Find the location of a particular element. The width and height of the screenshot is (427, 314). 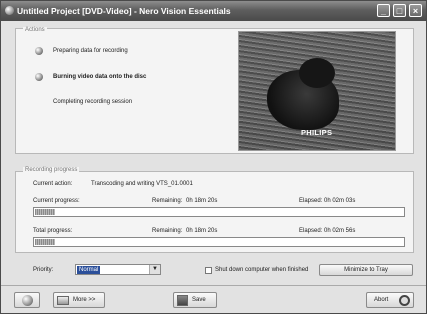

nero-app-icon is located at coordinates (9, 10).